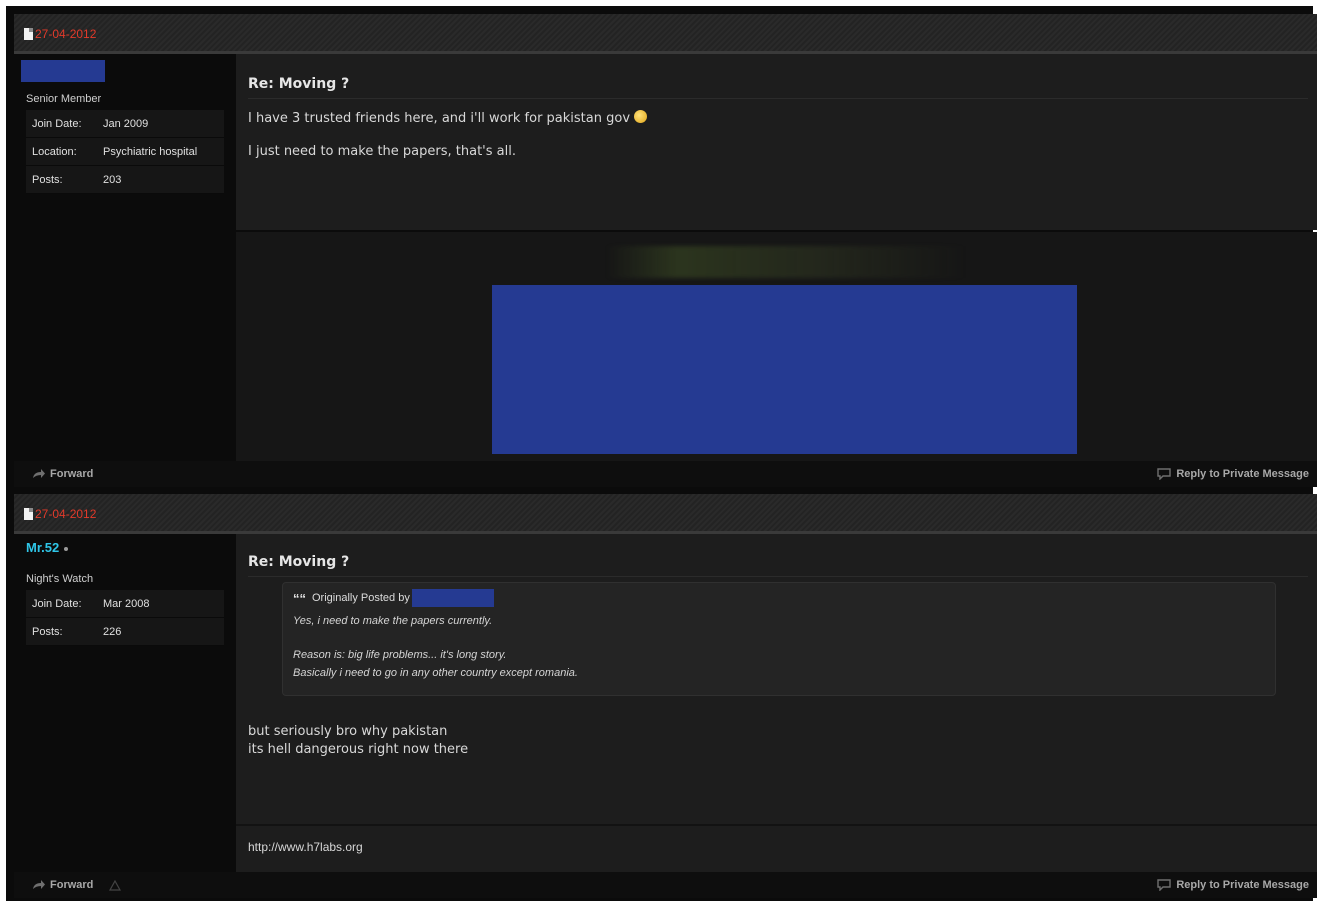  What do you see at coordinates (125, 632) in the screenshot?
I see `stat-row: Posts: 226` at bounding box center [125, 632].